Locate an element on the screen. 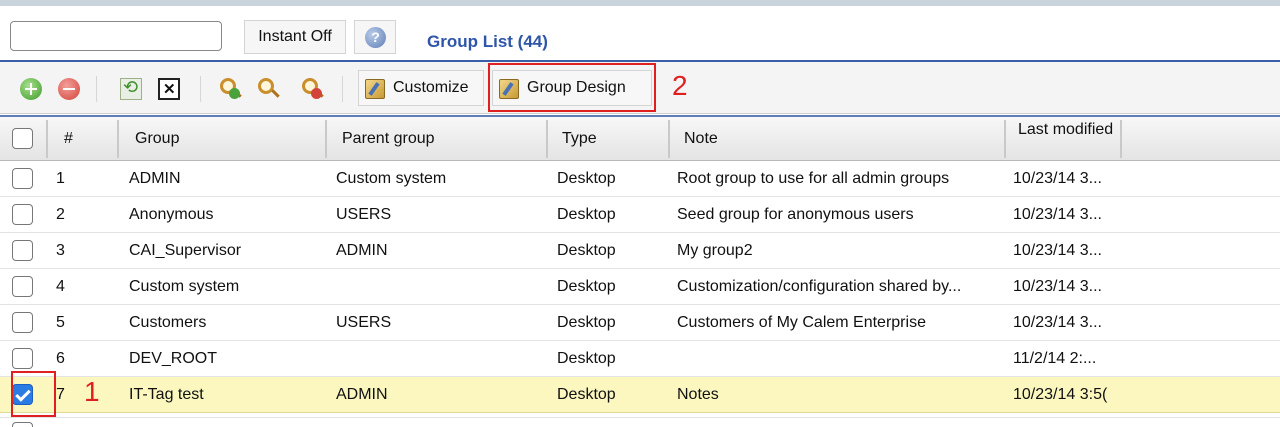 Image resolution: width=1280 pixels, height=427 pixels. clear-icon is located at coordinates (169, 89).